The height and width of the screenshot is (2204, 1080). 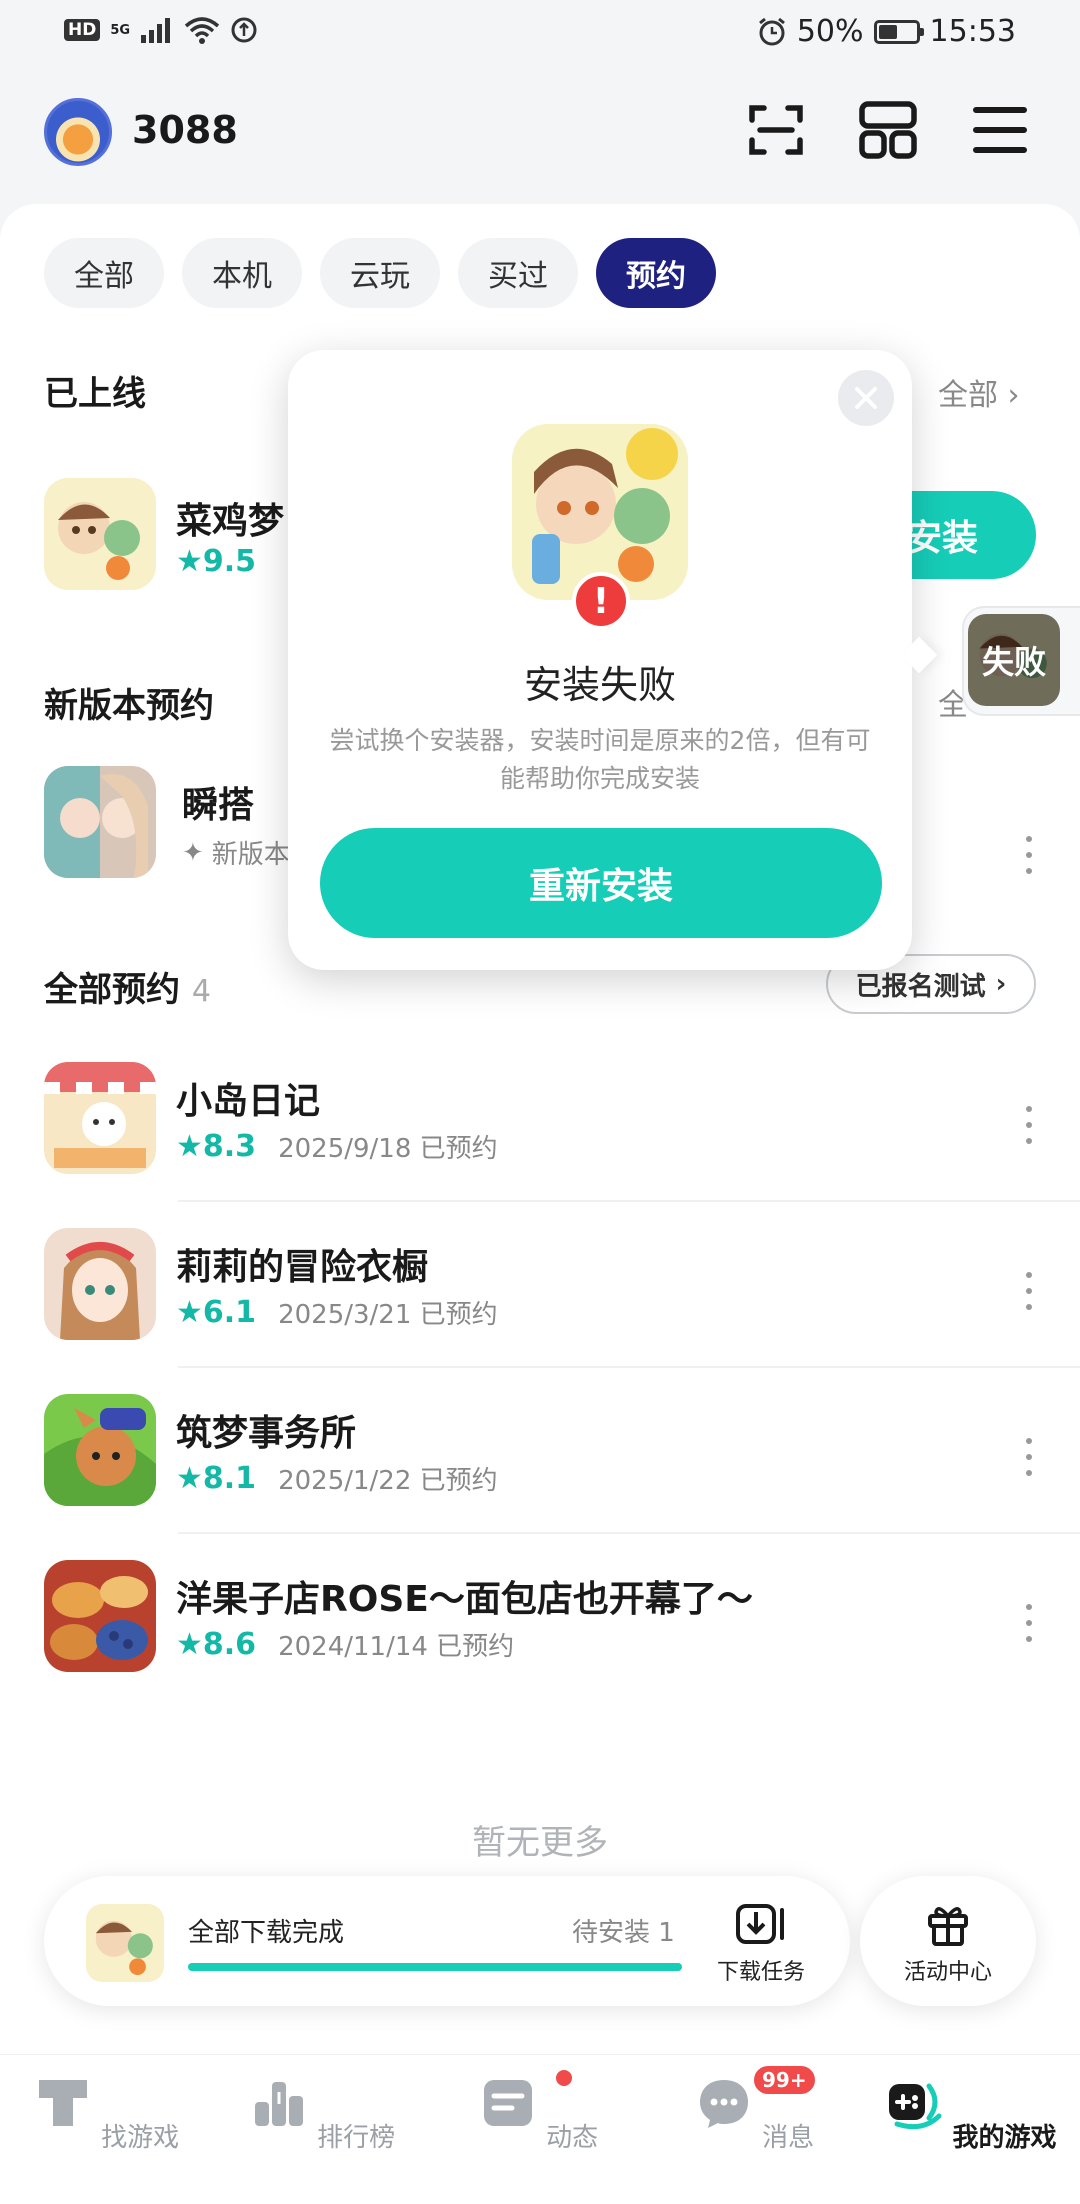 What do you see at coordinates (229, 1146) in the screenshot?
I see `rating-value: 8.3` at bounding box center [229, 1146].